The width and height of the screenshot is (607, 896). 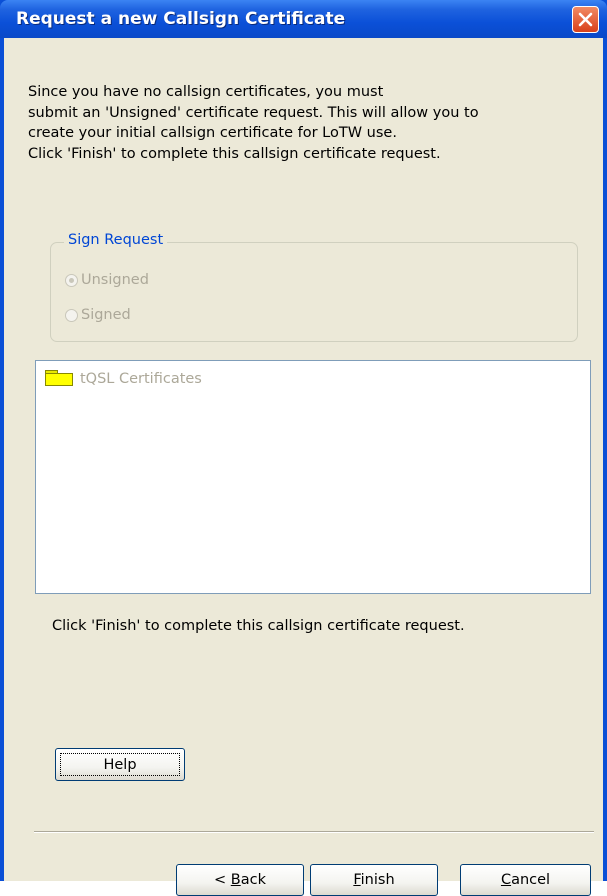 I want to click on sign-request-legend: Sign Request, so click(x=116, y=240).